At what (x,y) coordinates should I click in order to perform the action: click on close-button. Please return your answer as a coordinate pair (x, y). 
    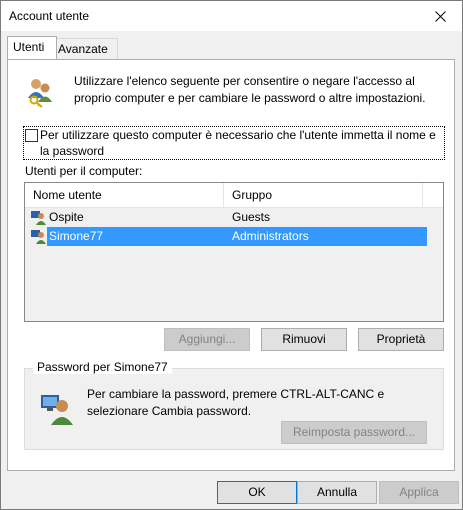
    Looking at the image, I should click on (440, 16).